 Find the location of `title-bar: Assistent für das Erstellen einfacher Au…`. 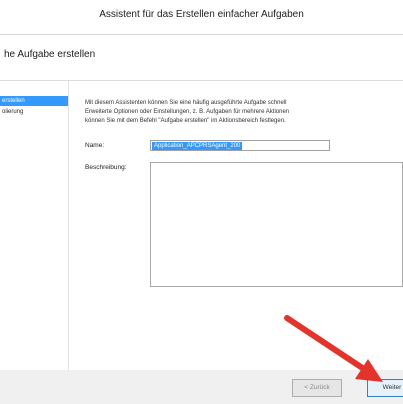

title-bar: Assistent für das Erstellen einfacher Au… is located at coordinates (201, 17).